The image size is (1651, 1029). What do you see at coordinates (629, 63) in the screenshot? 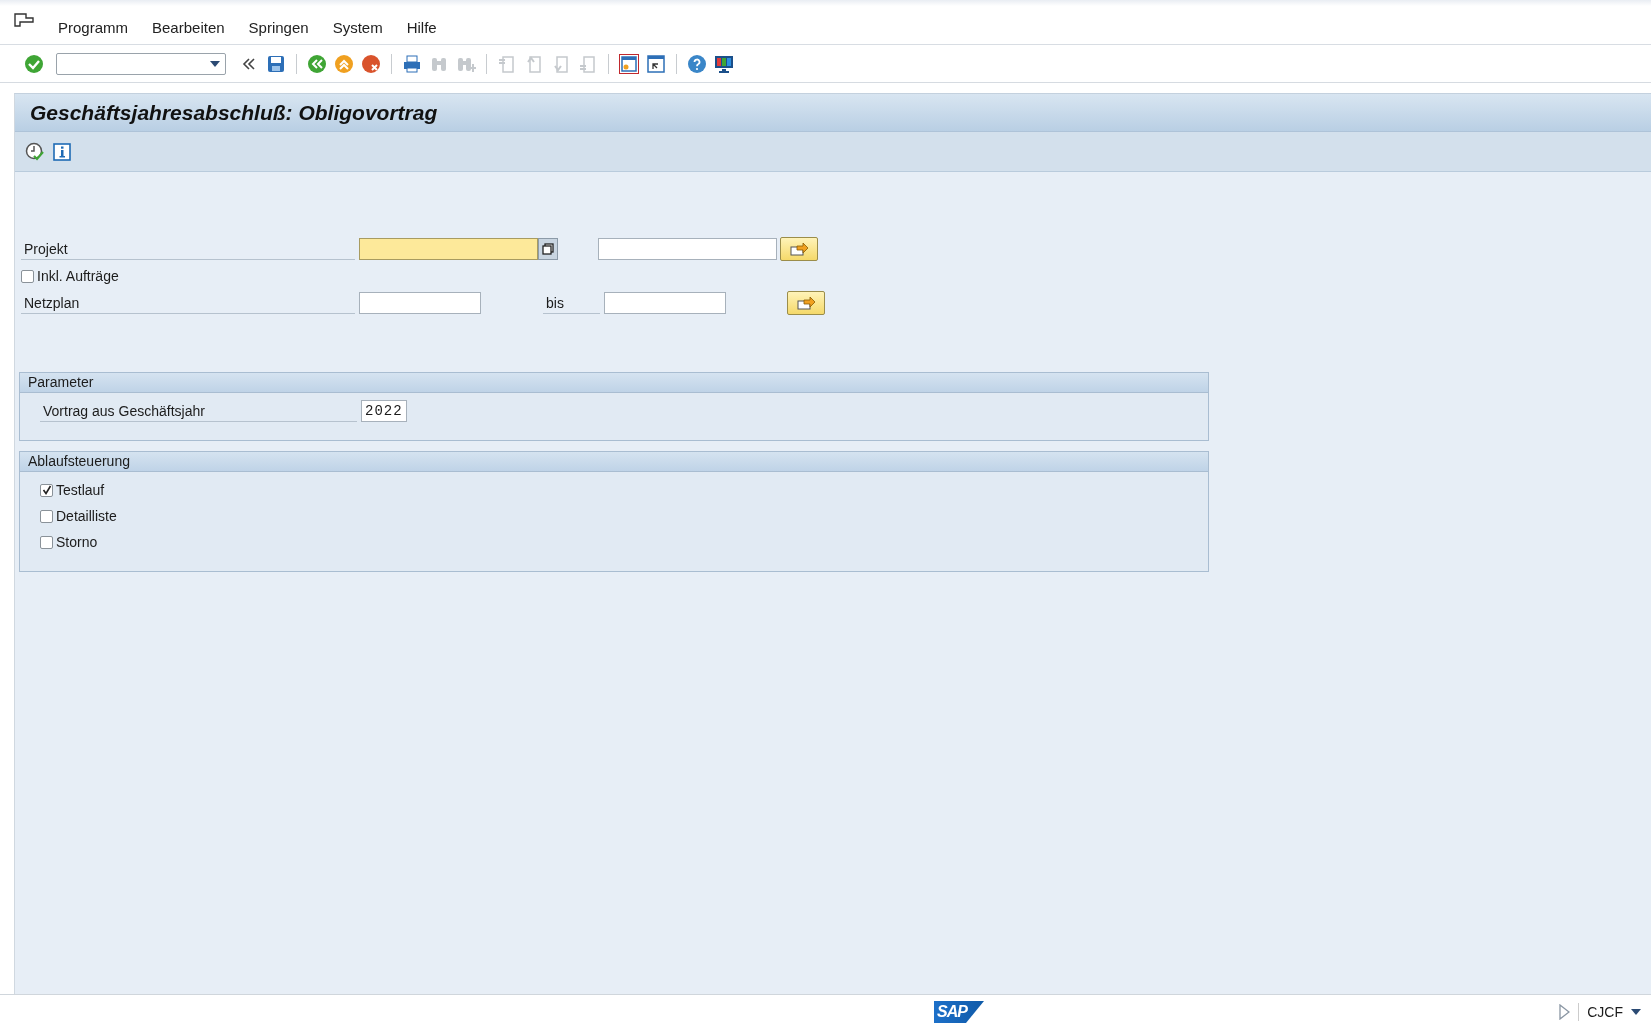
I see `new-window-icon` at bounding box center [629, 63].